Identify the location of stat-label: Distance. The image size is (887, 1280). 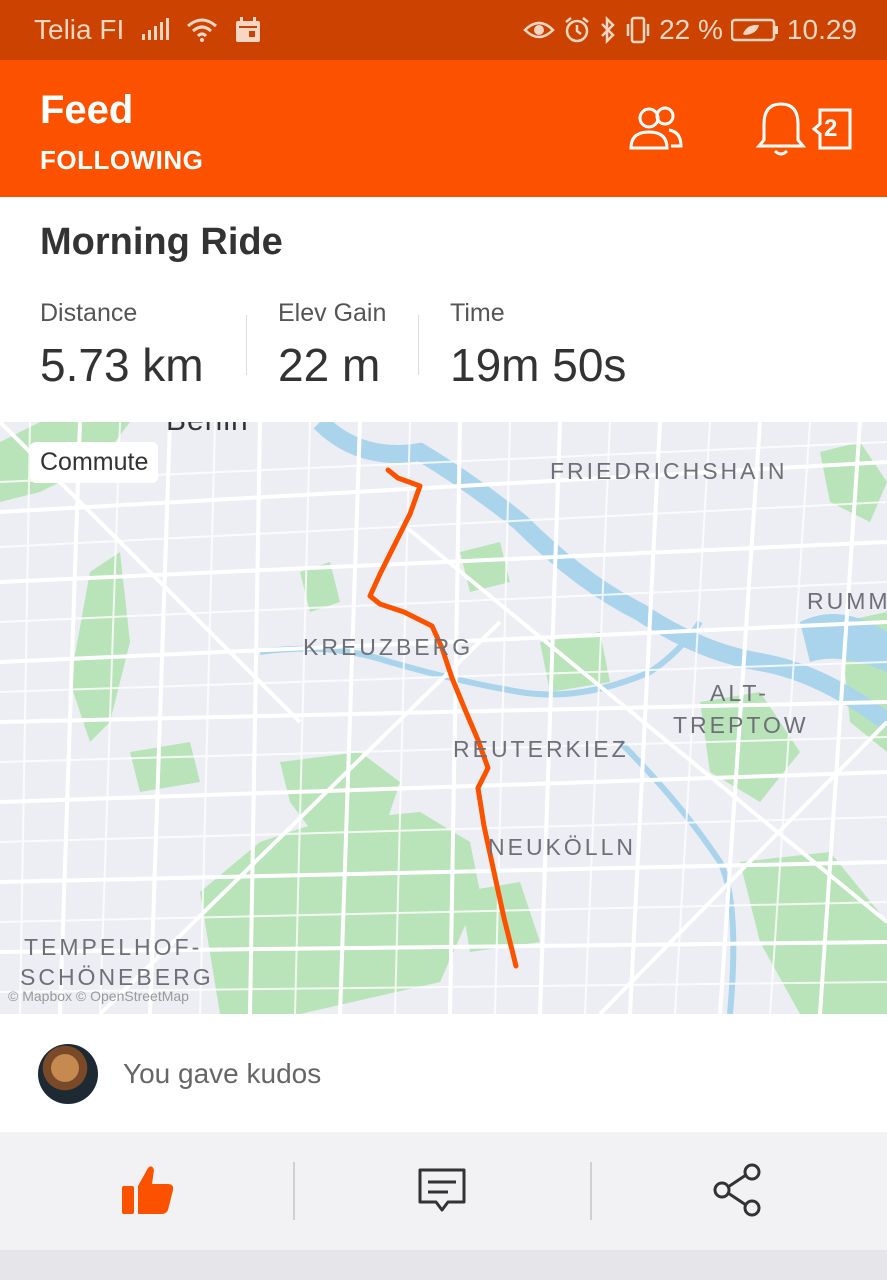
(89, 313).